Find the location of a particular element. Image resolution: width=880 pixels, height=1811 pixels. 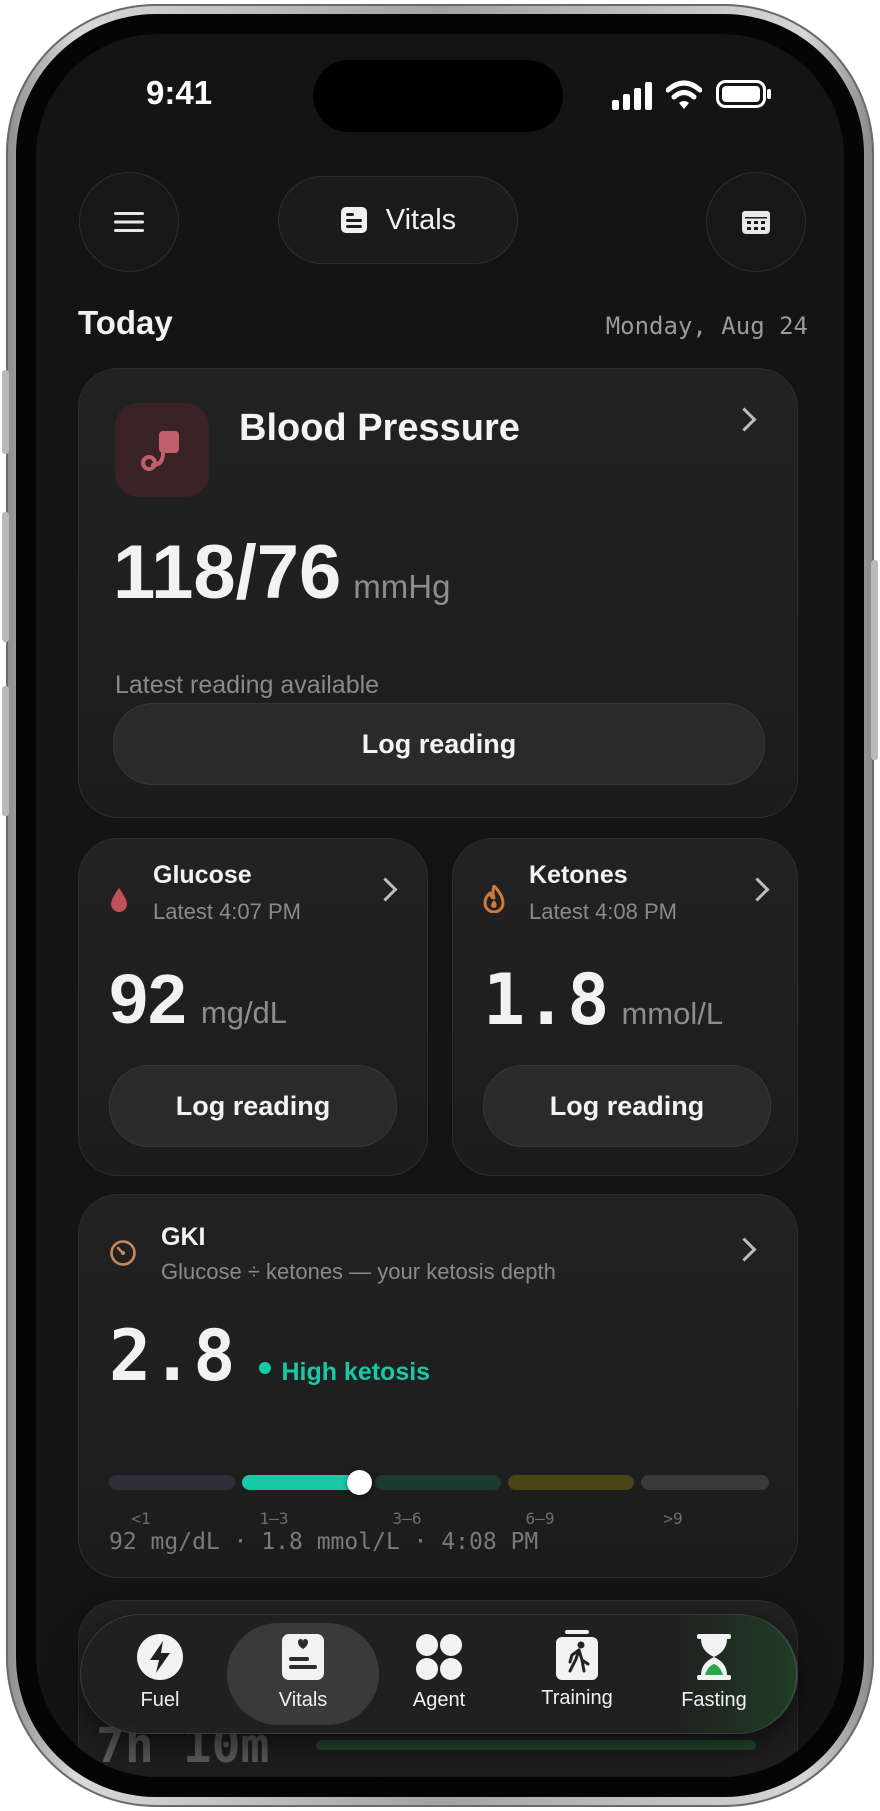

calendar-icon is located at coordinates (756, 222).